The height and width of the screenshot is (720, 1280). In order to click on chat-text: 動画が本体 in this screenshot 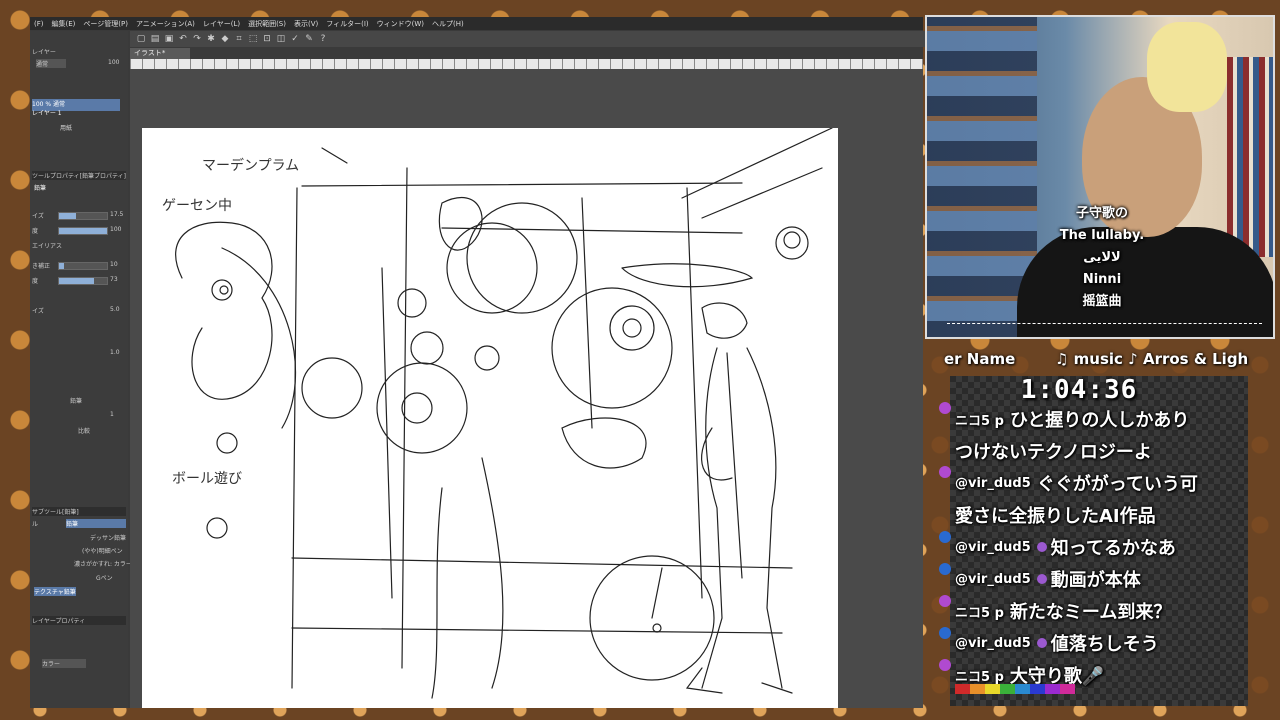, I will do `click(1095, 580)`.